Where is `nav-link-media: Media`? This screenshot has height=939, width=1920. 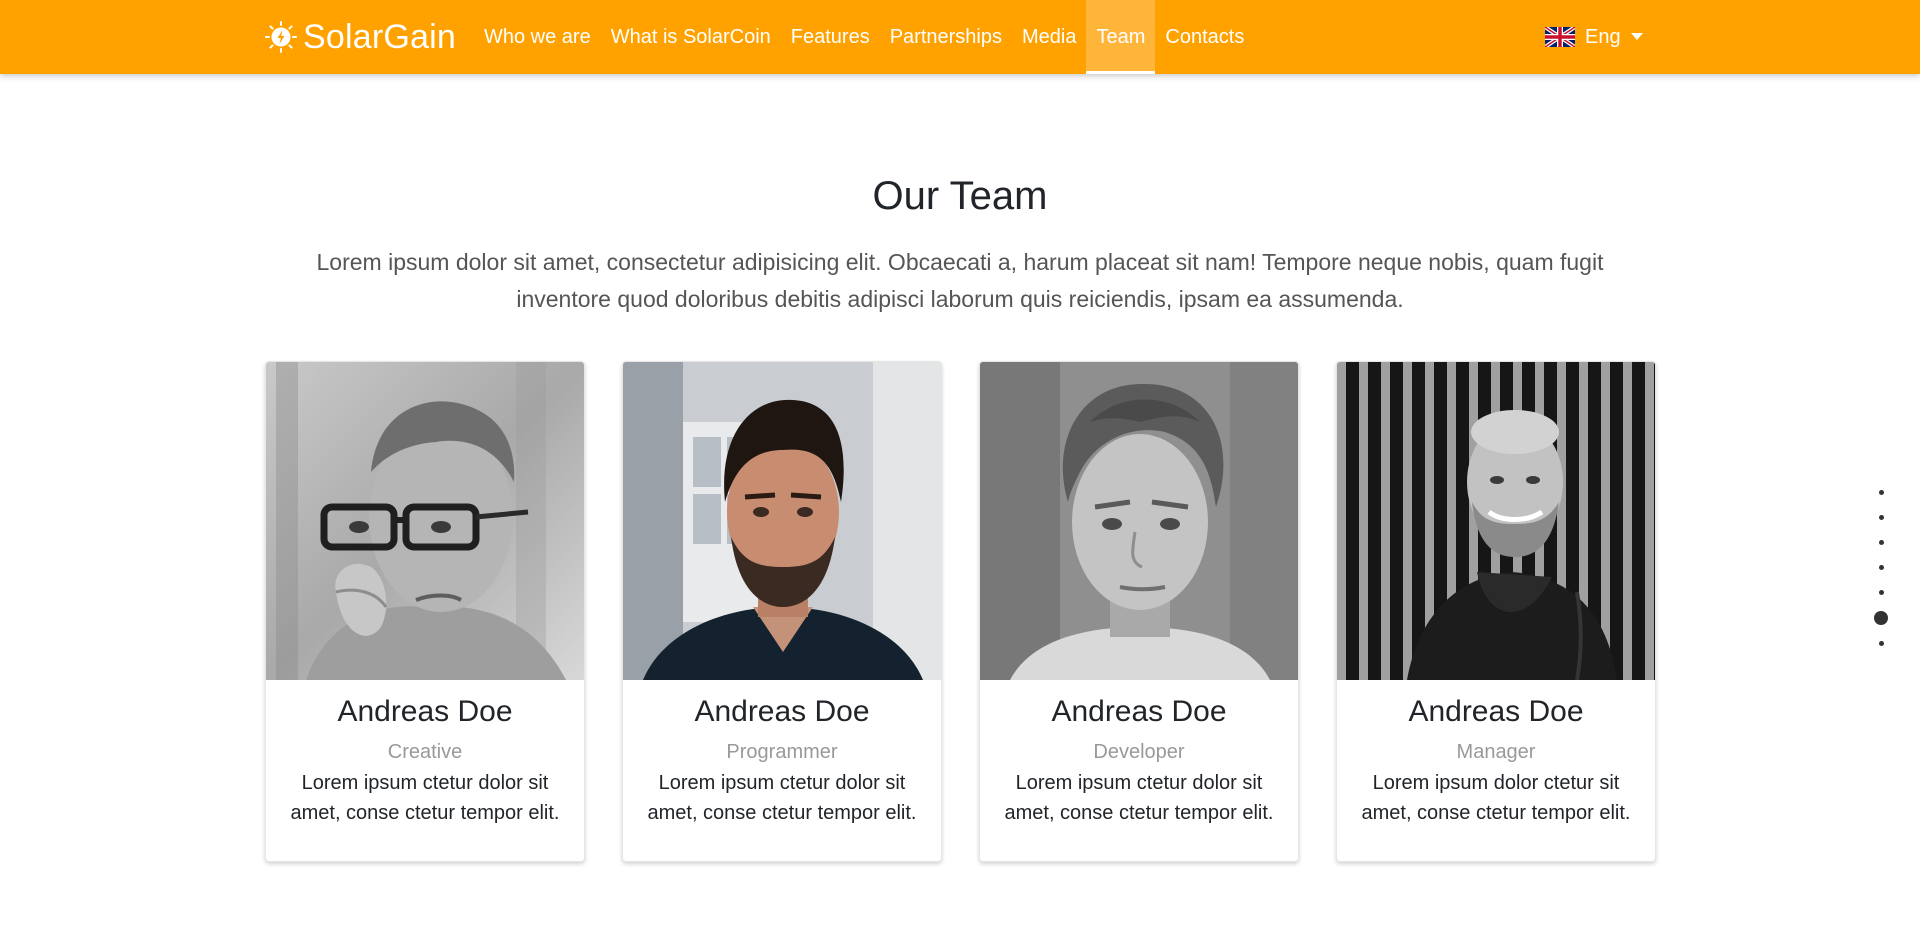 nav-link-media: Media is located at coordinates (1049, 37).